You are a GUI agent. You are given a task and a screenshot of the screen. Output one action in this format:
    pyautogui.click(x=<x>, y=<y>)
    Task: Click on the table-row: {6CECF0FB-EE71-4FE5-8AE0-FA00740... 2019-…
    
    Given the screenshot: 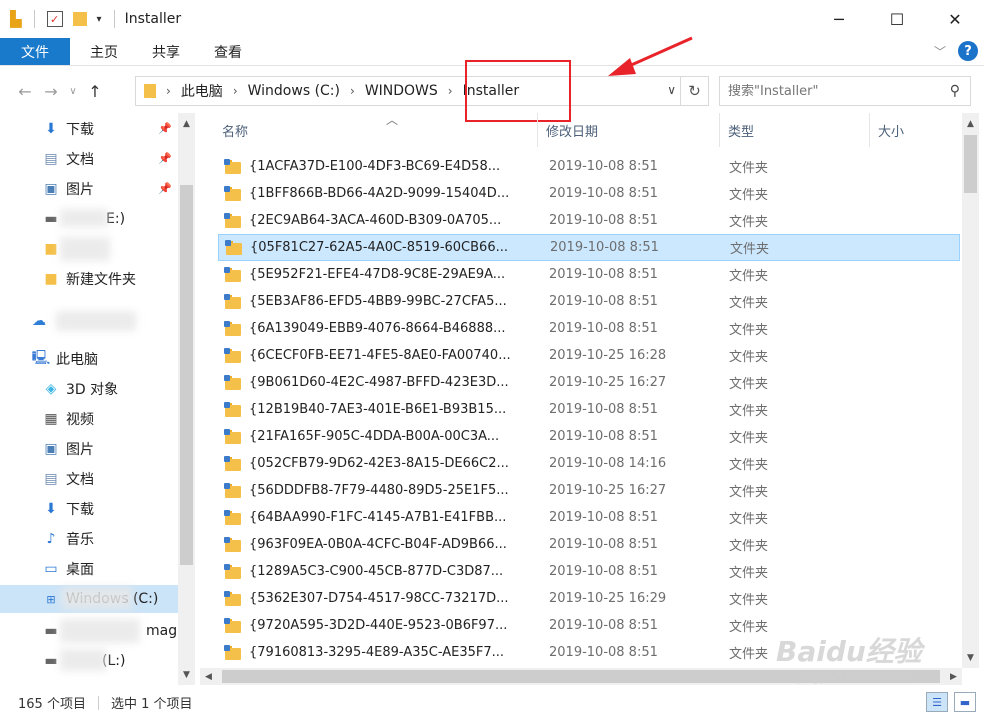 What is the action you would take?
    pyautogui.click(x=589, y=355)
    